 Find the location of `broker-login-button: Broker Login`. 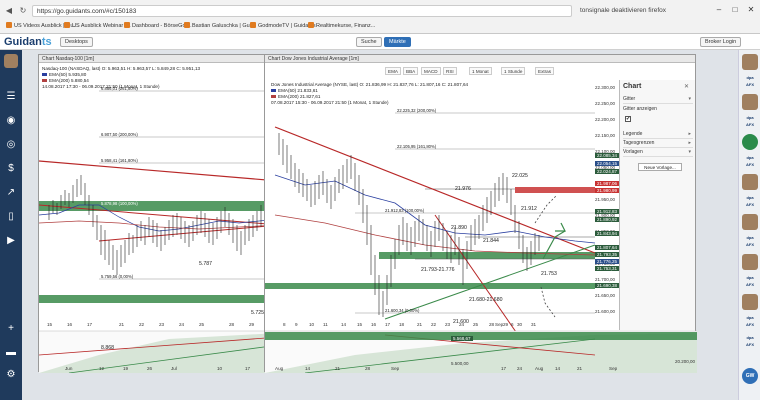

broker-login-button: Broker Login is located at coordinates (721, 42).